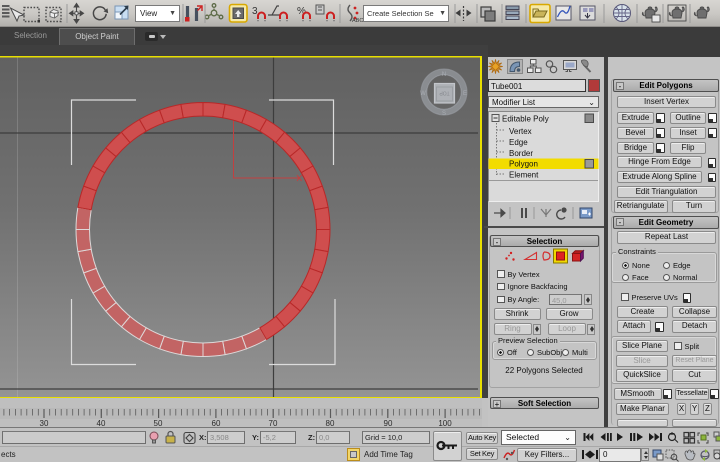 The height and width of the screenshot is (462, 720). I want to click on svg-text: S, so click(444, 114).